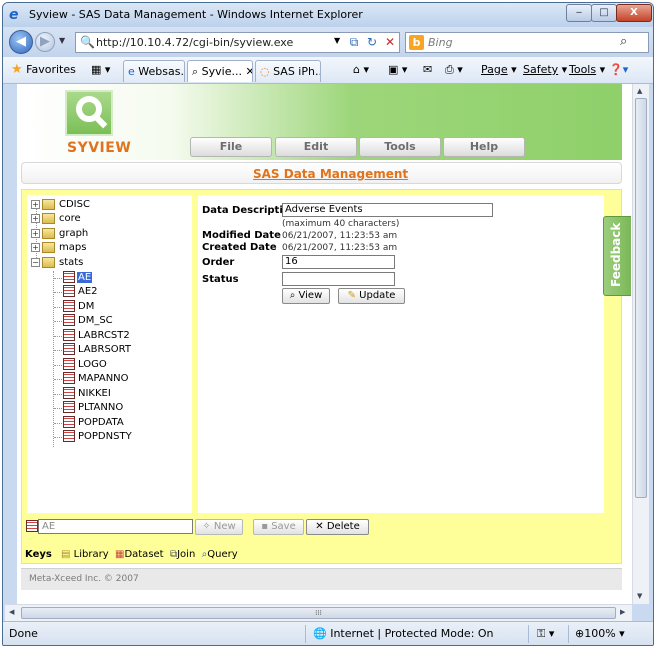  I want to click on horizontal-scrollbar: ◀ ⁞⁞⁞ ▶, so click(318, 612).